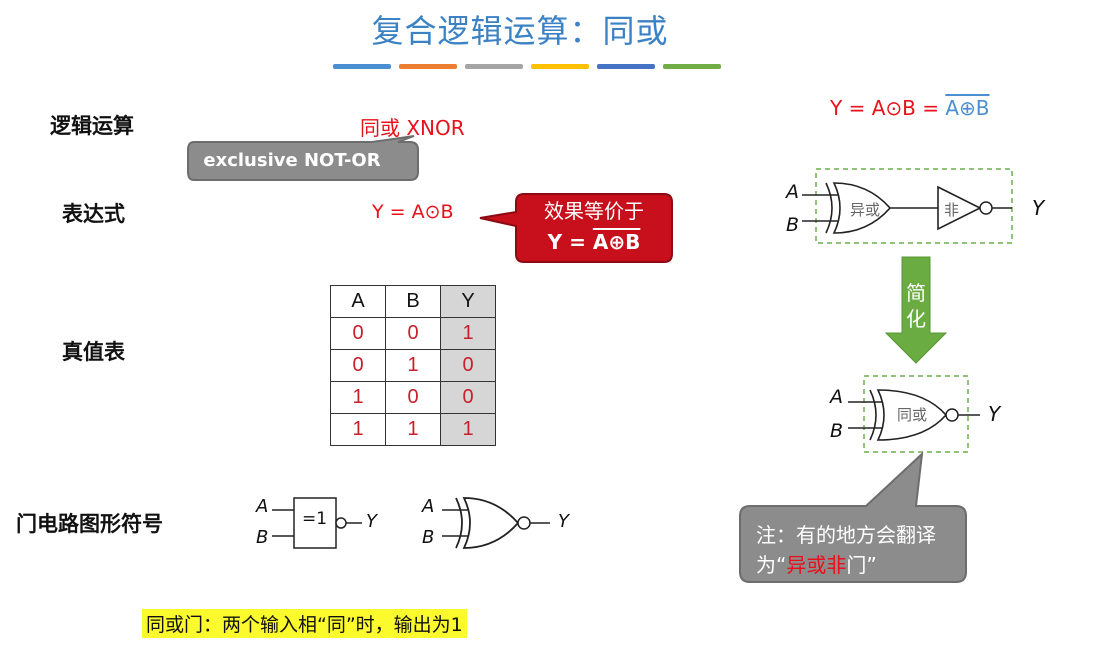 This screenshot has width=1120, height=646. I want to click on note-highlight: 异或非, so click(816, 565).